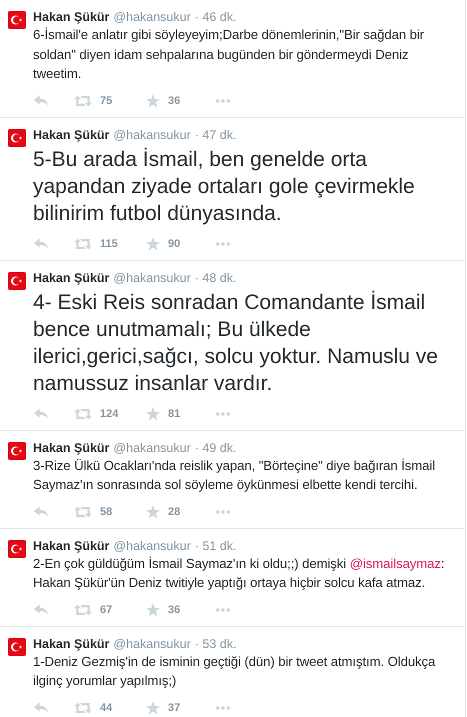 Image resolution: width=467 pixels, height=717 pixels. What do you see at coordinates (215, 17) in the screenshot?
I see `tweet-time: · 46 dk.` at bounding box center [215, 17].